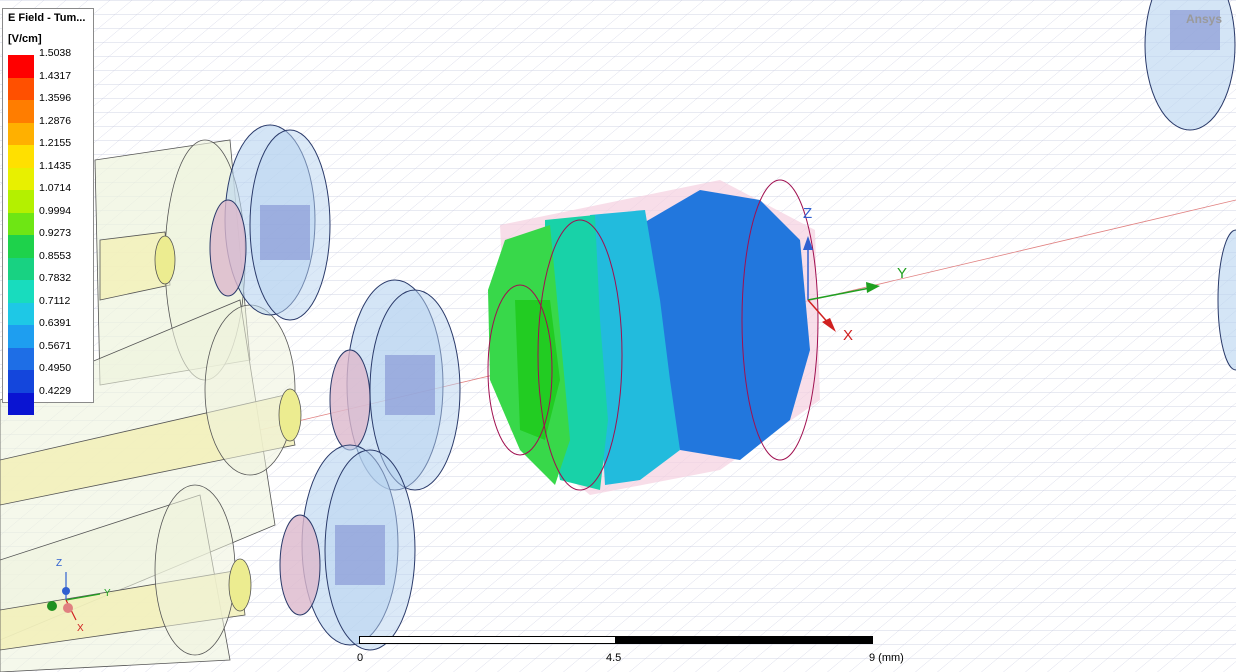 The image size is (1236, 672). I want to click on legend-value: 0.5671, so click(55, 345).